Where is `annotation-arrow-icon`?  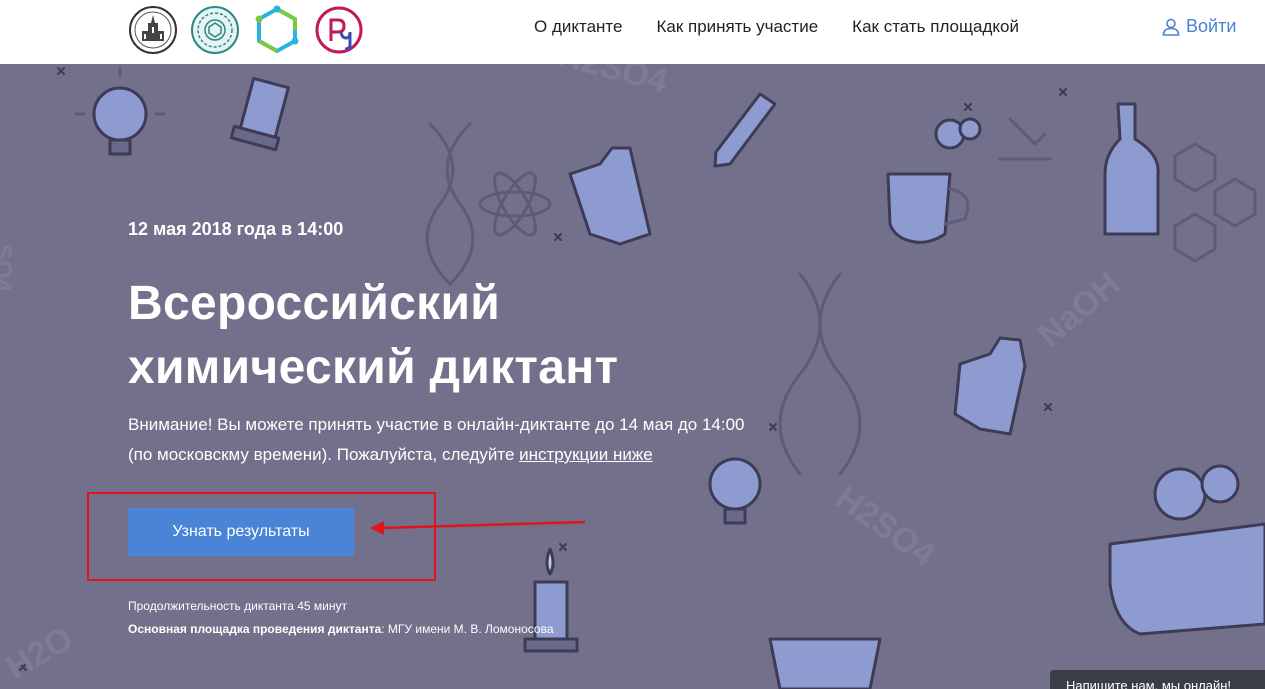 annotation-arrow-icon is located at coordinates (478, 527).